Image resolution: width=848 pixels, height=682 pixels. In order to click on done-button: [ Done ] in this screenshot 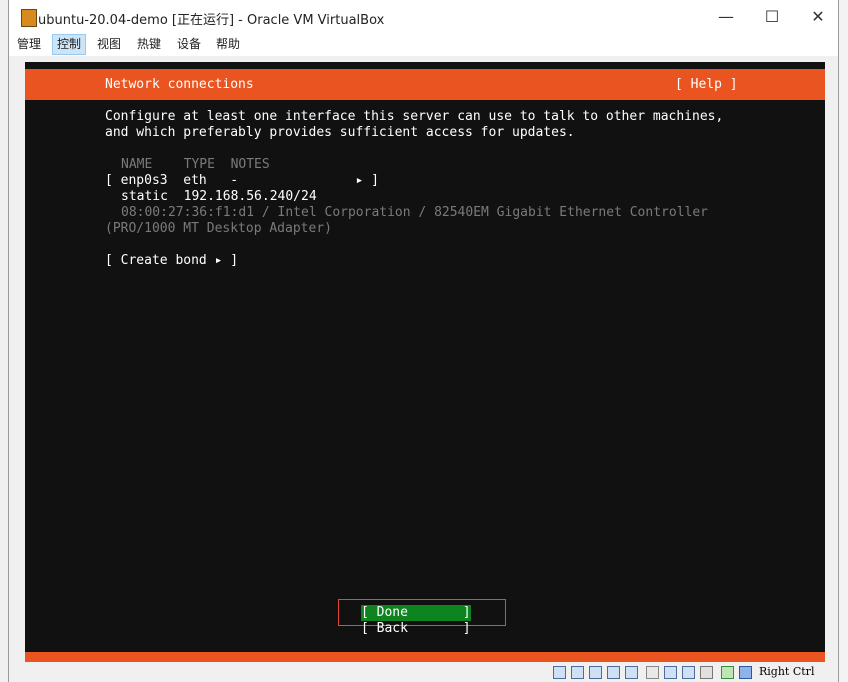, I will do `click(416, 613)`.